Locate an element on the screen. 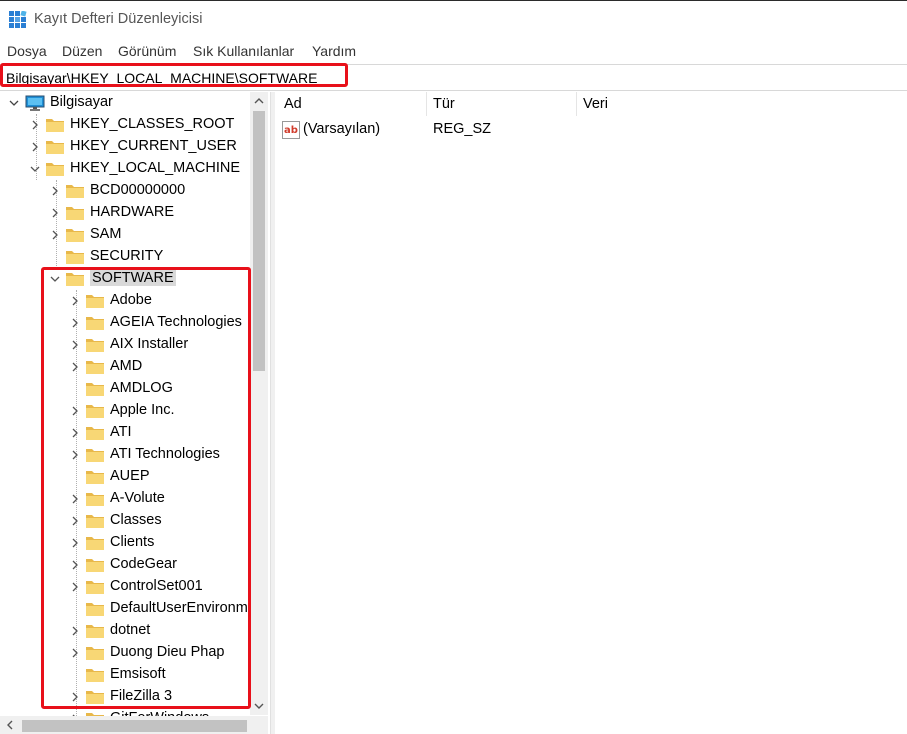  tree-horizontal-scroll-thumb is located at coordinates (134, 726).